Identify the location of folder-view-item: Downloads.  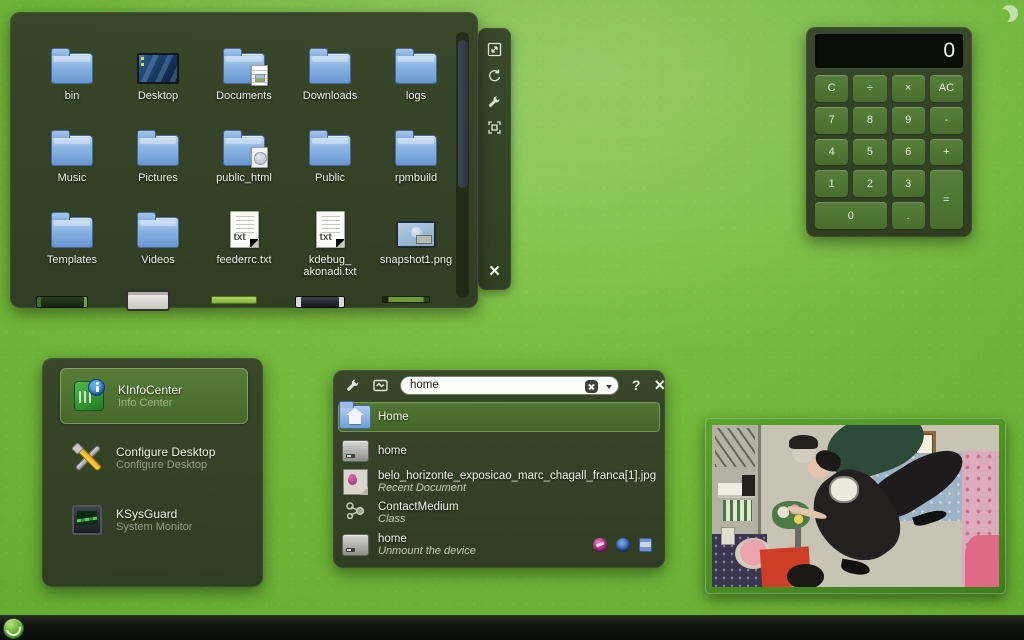
(330, 70).